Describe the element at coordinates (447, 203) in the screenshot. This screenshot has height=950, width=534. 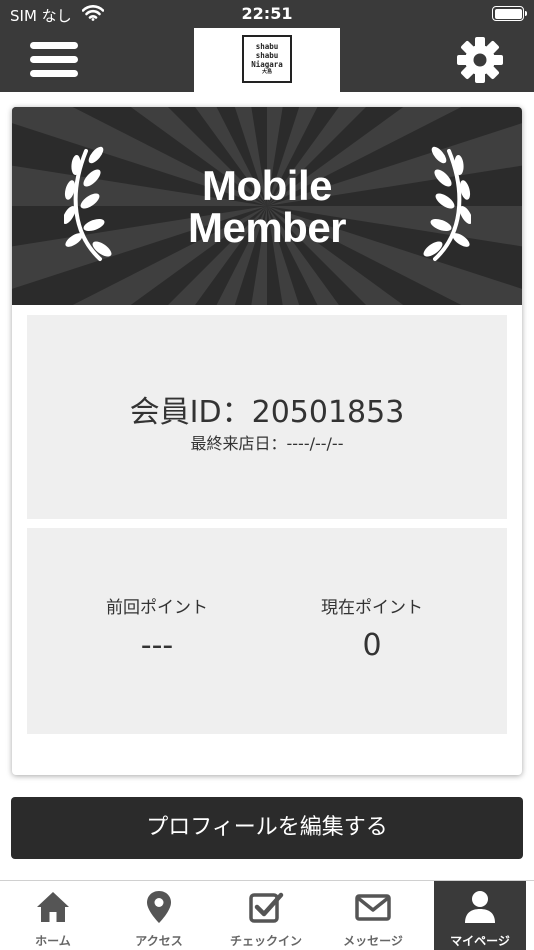
I see `laurel-right-icon` at that location.